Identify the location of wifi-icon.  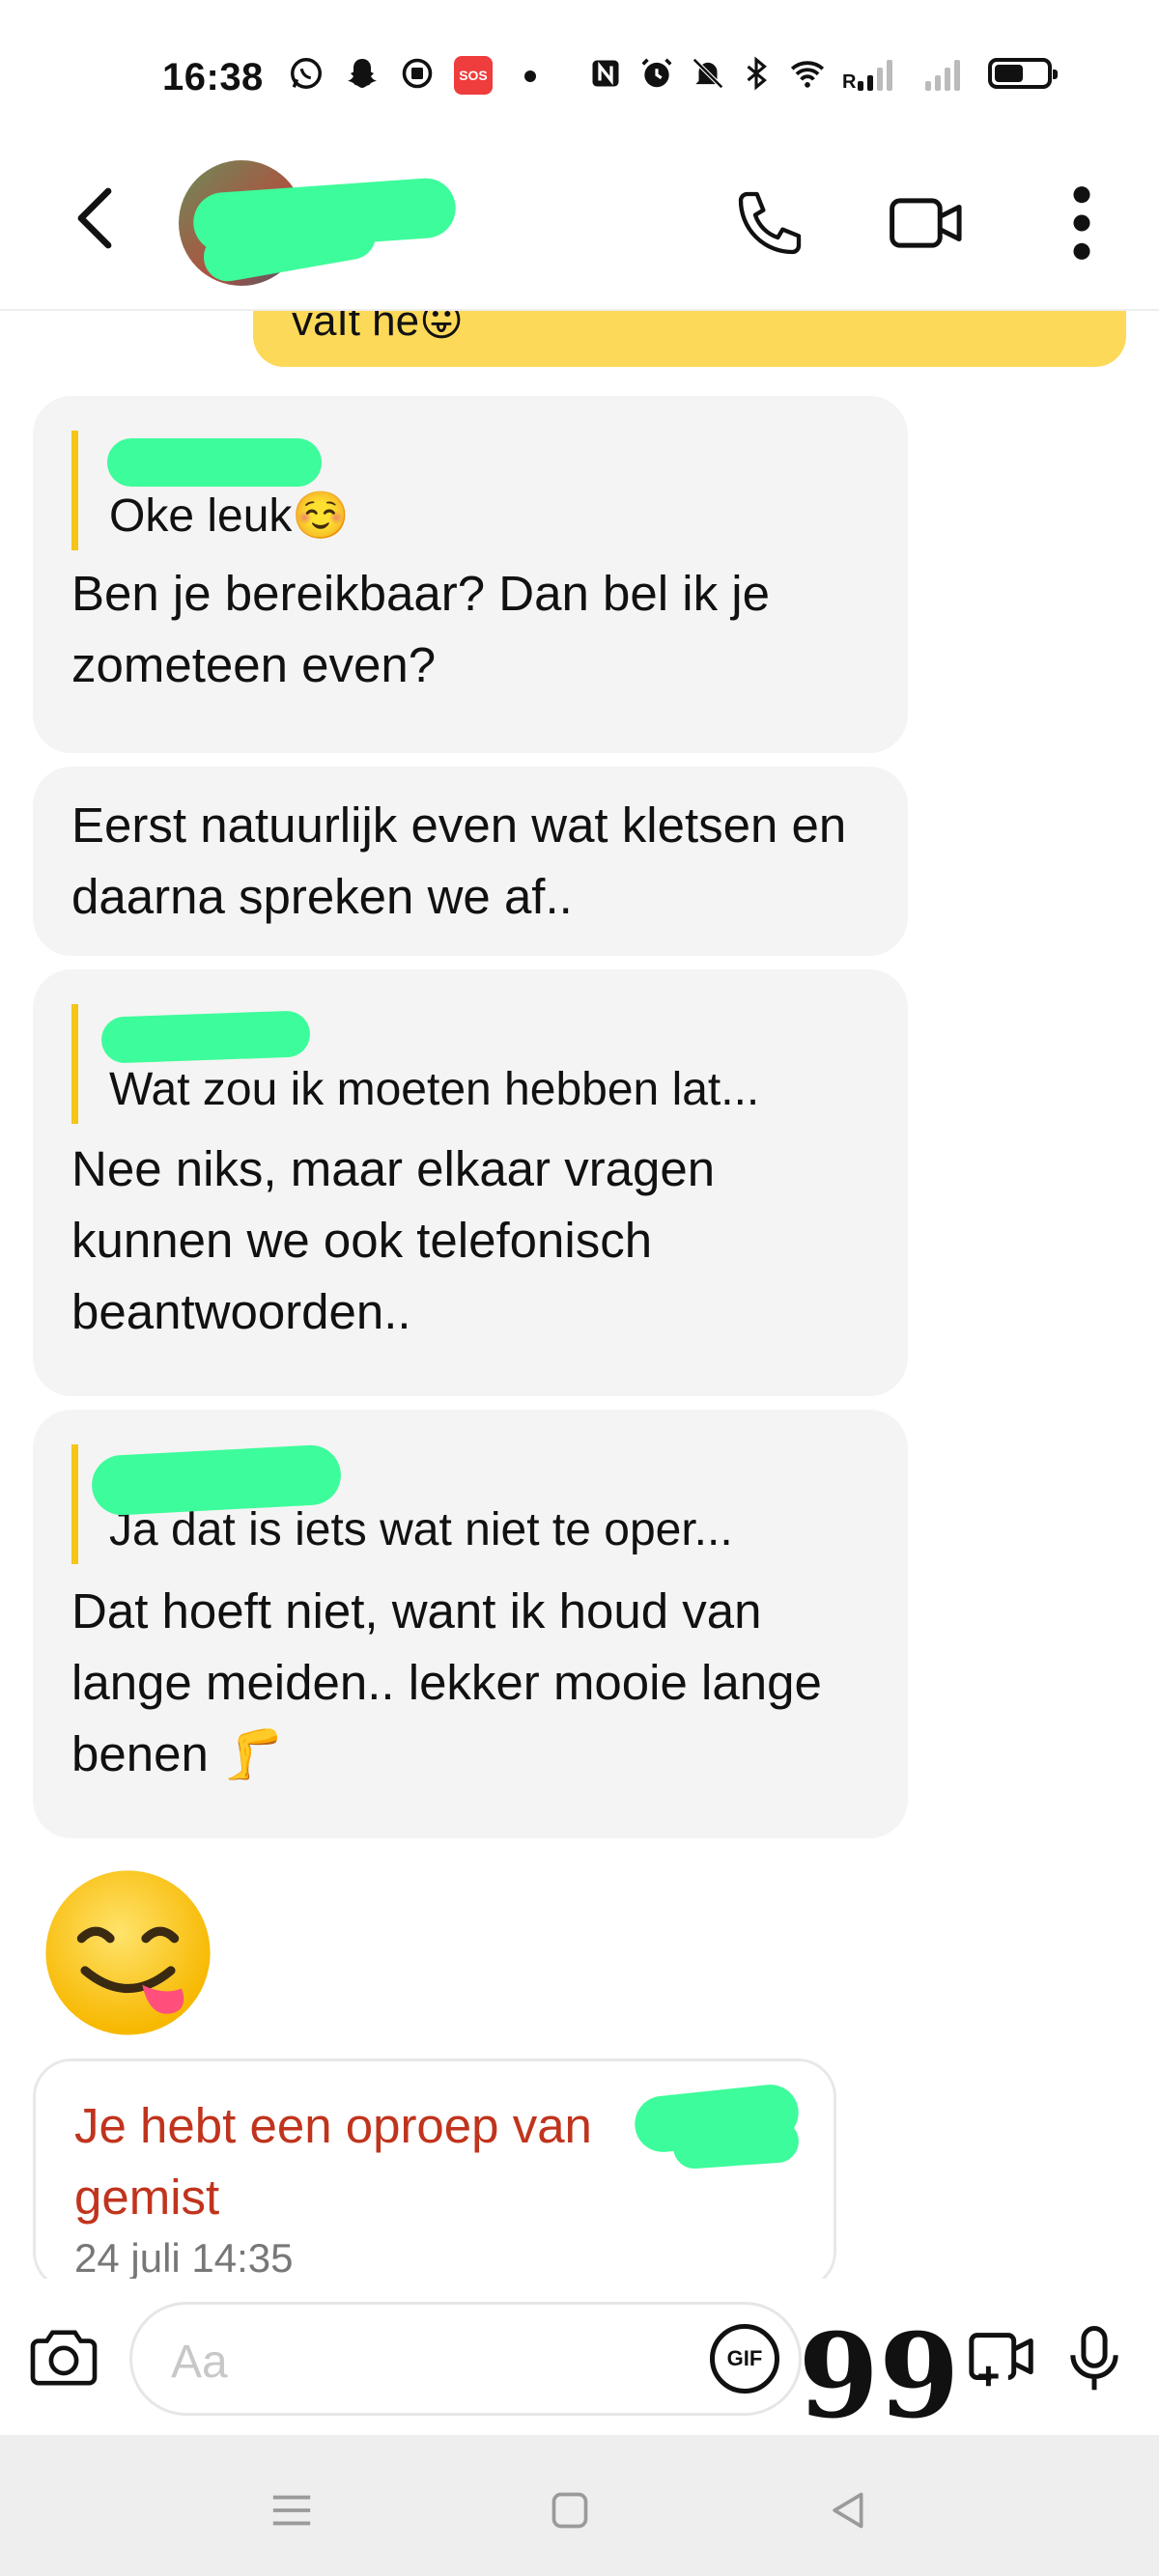
(807, 73).